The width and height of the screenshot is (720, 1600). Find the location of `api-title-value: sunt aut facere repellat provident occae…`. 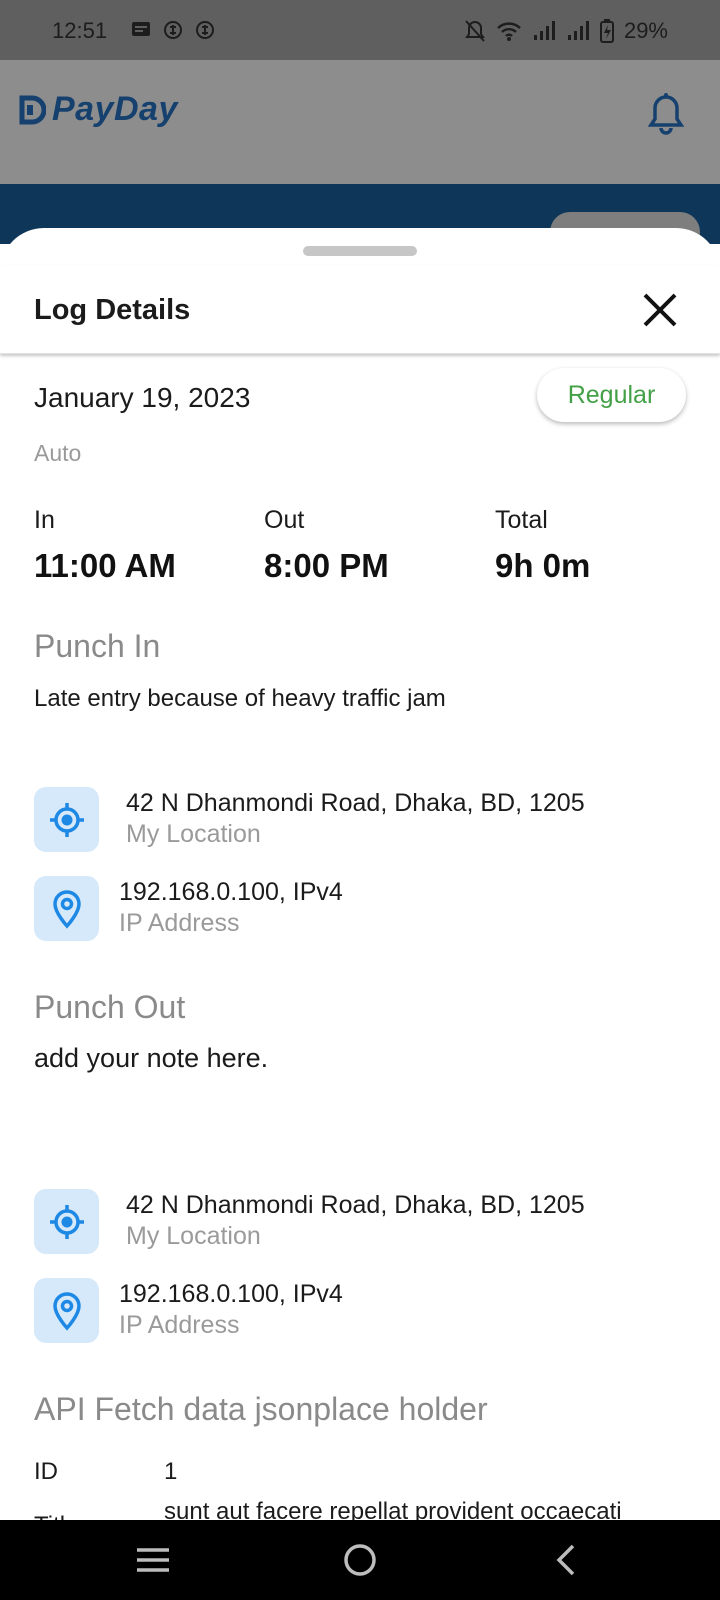

api-title-value: sunt aut facere repellat provident occae… is located at coordinates (393, 1509).